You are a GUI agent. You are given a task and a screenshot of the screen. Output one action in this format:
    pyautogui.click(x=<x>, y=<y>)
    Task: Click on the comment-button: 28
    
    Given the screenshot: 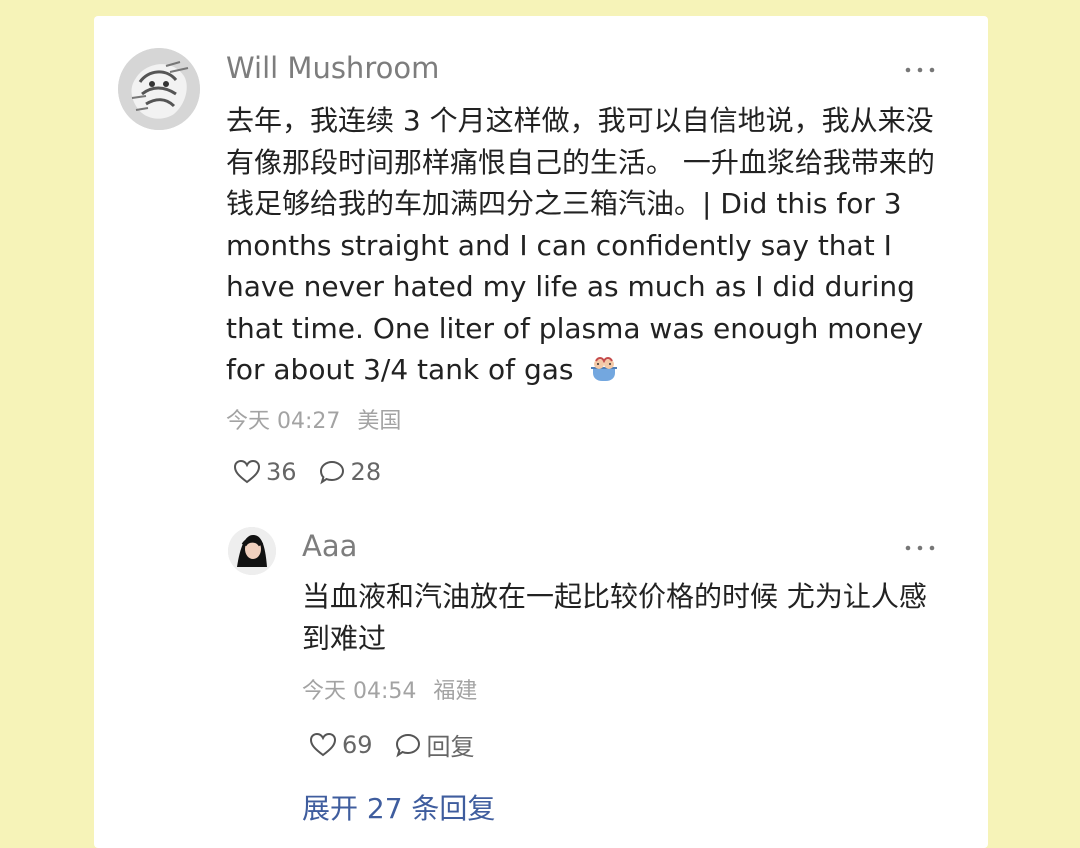 What is the action you would take?
    pyautogui.click(x=349, y=472)
    